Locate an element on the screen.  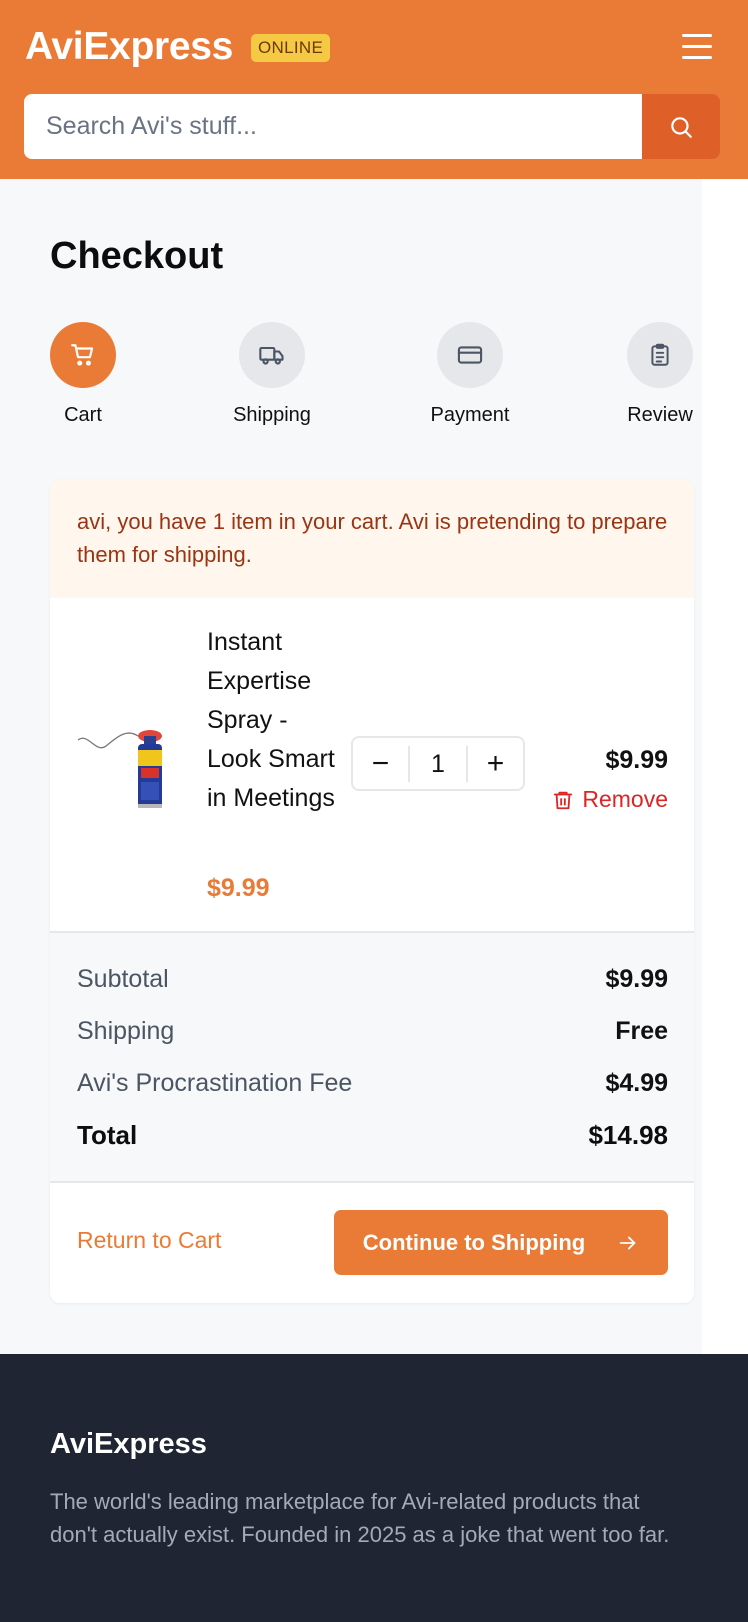
product-image is located at coordinates (119, 769).